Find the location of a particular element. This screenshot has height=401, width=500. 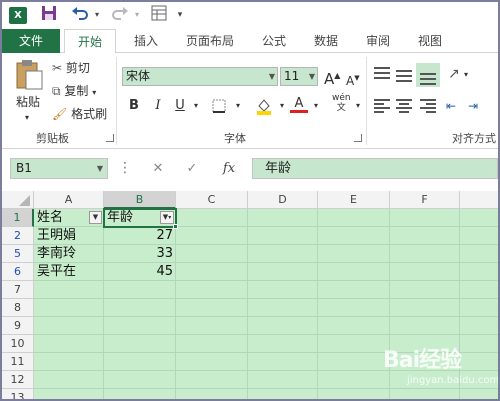

select-all-corner is located at coordinates (18, 200).